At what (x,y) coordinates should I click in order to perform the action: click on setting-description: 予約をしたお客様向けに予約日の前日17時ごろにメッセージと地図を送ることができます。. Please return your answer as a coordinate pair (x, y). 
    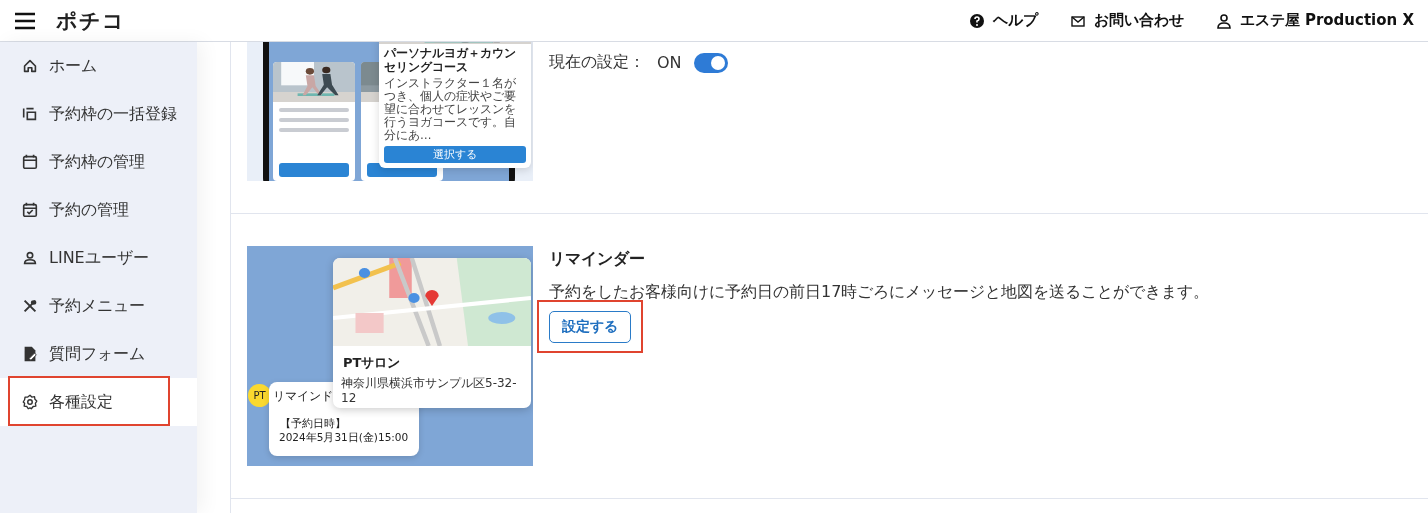
    Looking at the image, I should click on (879, 292).